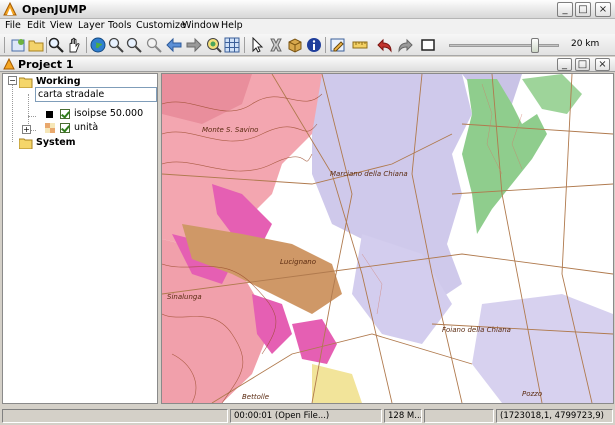 The image size is (615, 425). What do you see at coordinates (603, 9) in the screenshot?
I see `close-button: ×` at bounding box center [603, 9].